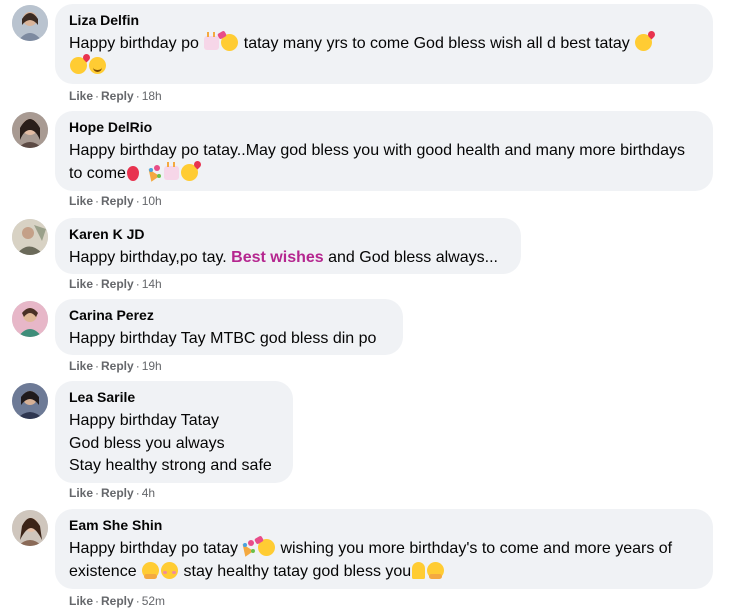 The image size is (750, 615). Describe the element at coordinates (153, 601) in the screenshot. I see `comment-timestamp: 52m` at that location.